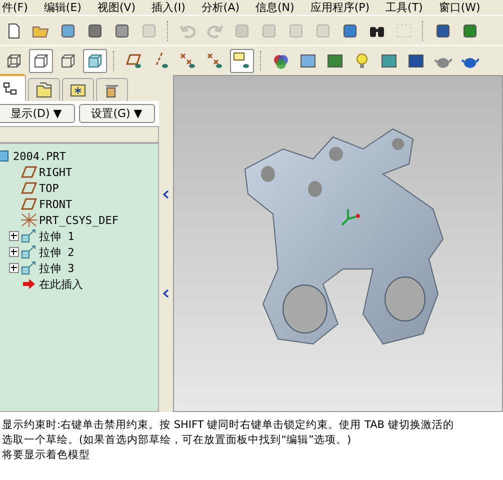  What do you see at coordinates (63, 7) in the screenshot?
I see `menu-item: 编辑(E)` at bounding box center [63, 7].